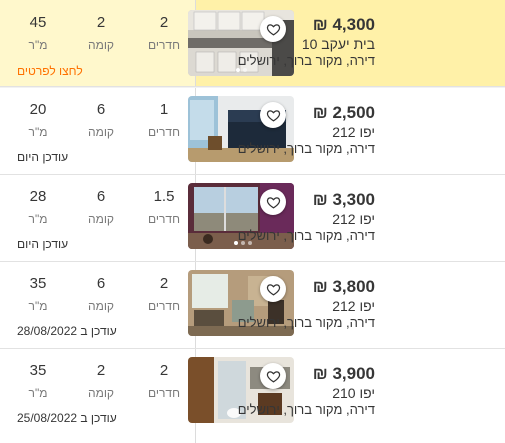 This screenshot has width=505, height=443. I want to click on stat-rooms: 1.5 חדרים, so click(164, 207).